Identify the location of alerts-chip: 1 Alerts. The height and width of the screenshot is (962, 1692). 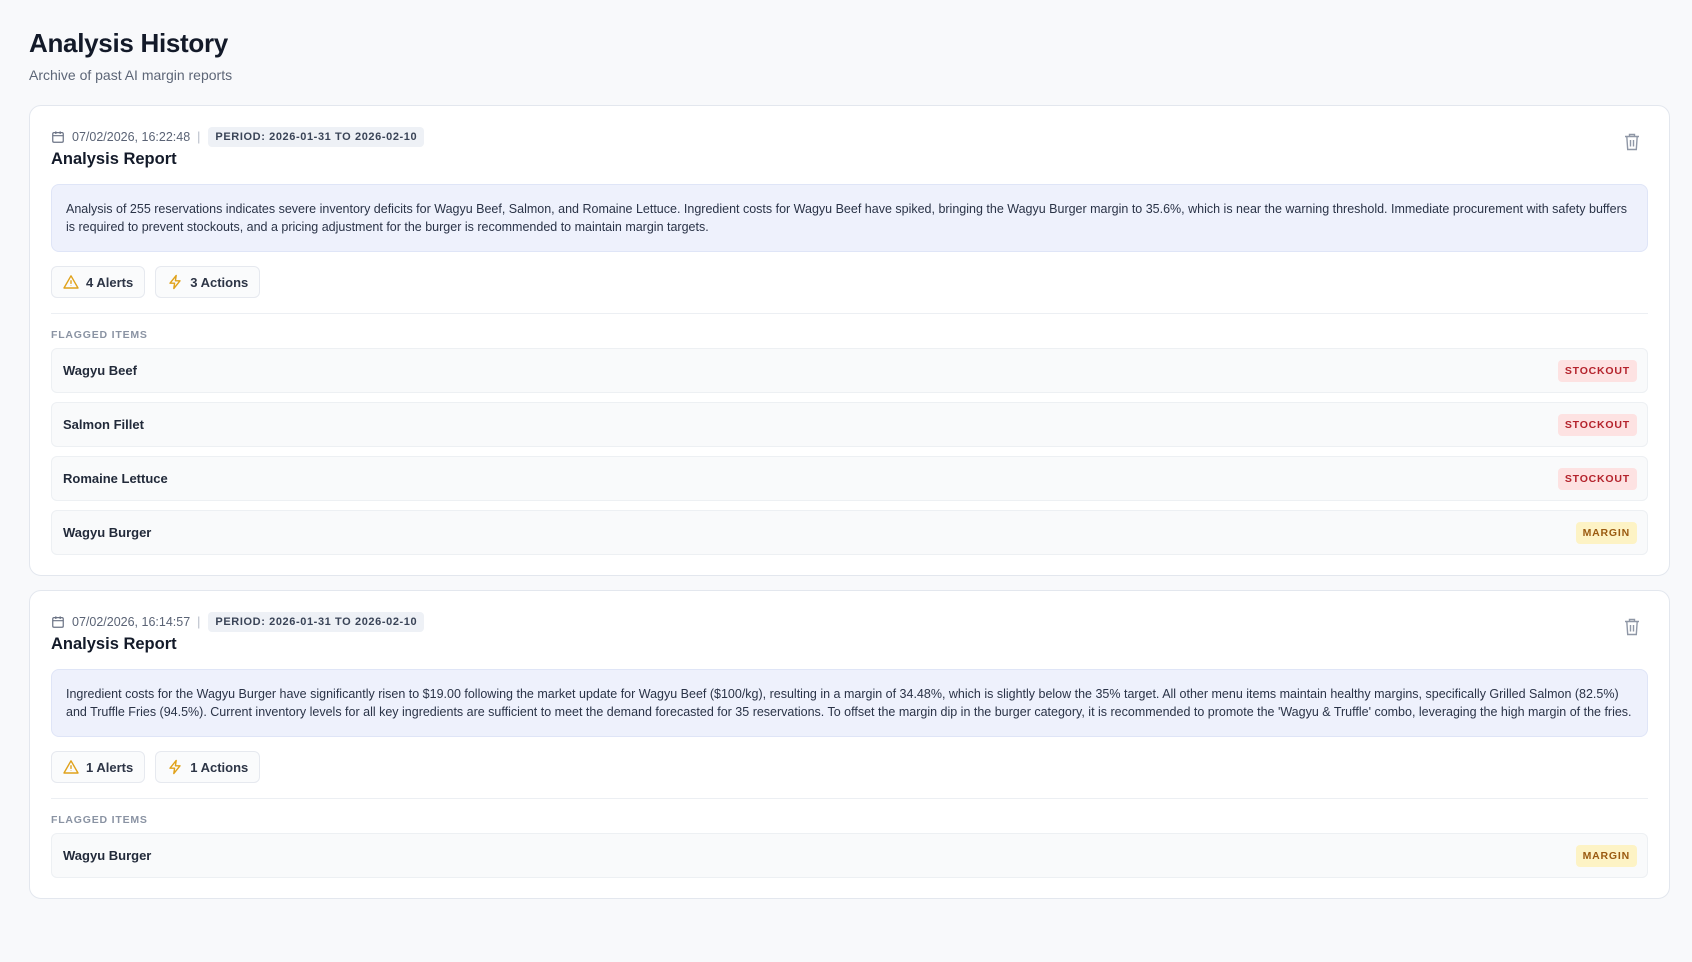
(98, 767).